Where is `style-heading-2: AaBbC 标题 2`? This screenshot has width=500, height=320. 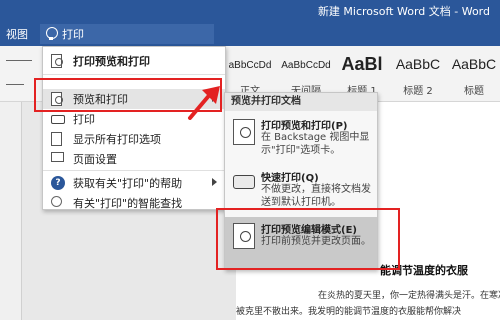
style-heading-2: AaBbC 标题 2 is located at coordinates (418, 74).